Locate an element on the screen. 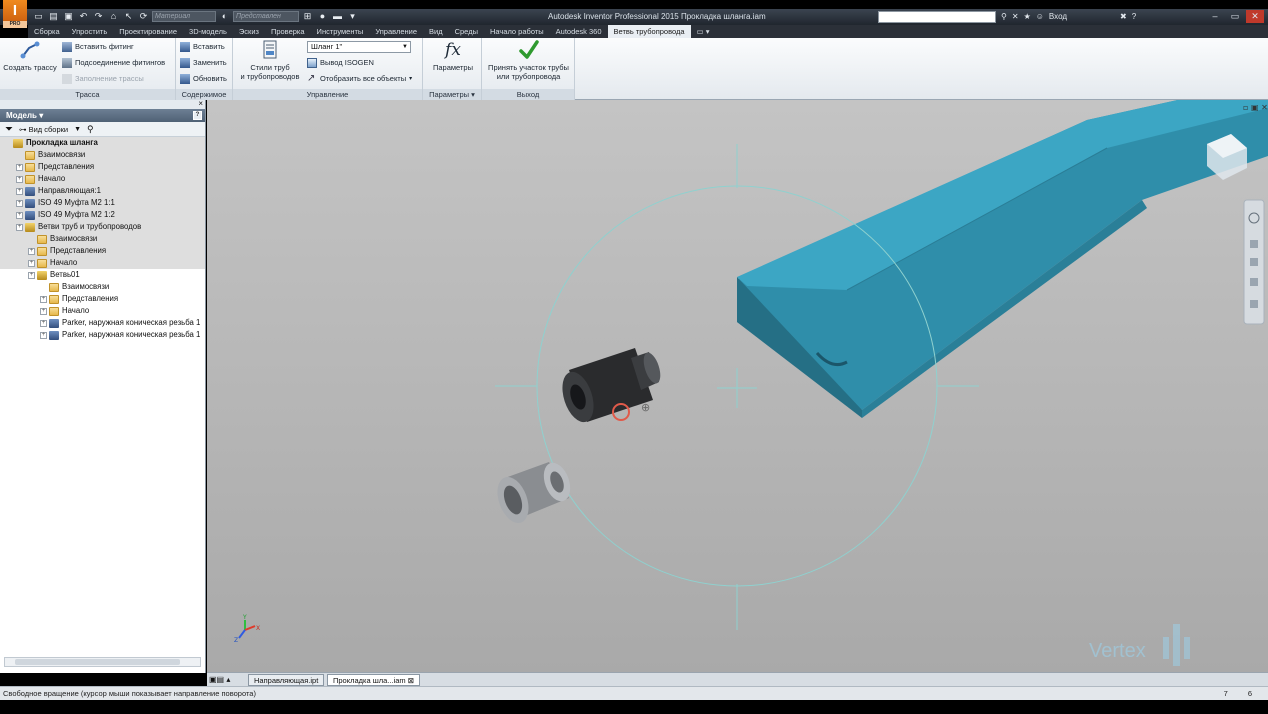  grey-fitting is located at coordinates (533, 493).